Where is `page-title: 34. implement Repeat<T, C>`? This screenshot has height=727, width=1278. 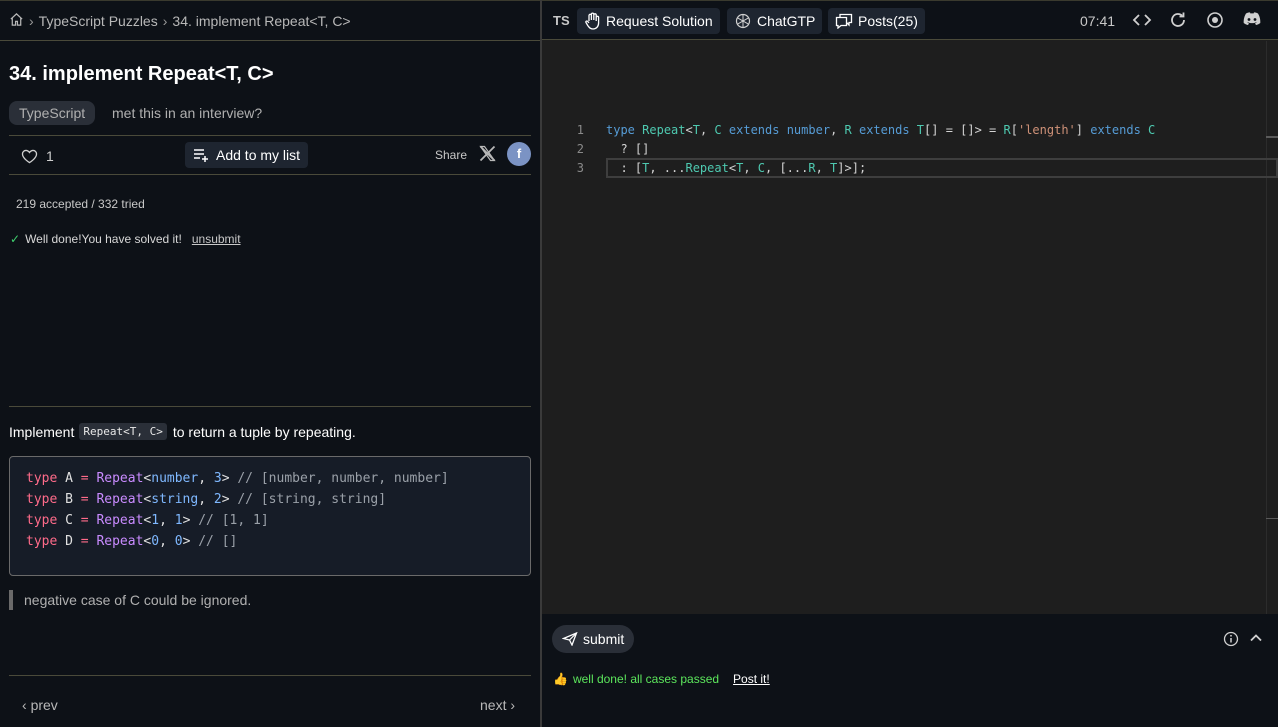
page-title: 34. implement Repeat<T, C> is located at coordinates (141, 74).